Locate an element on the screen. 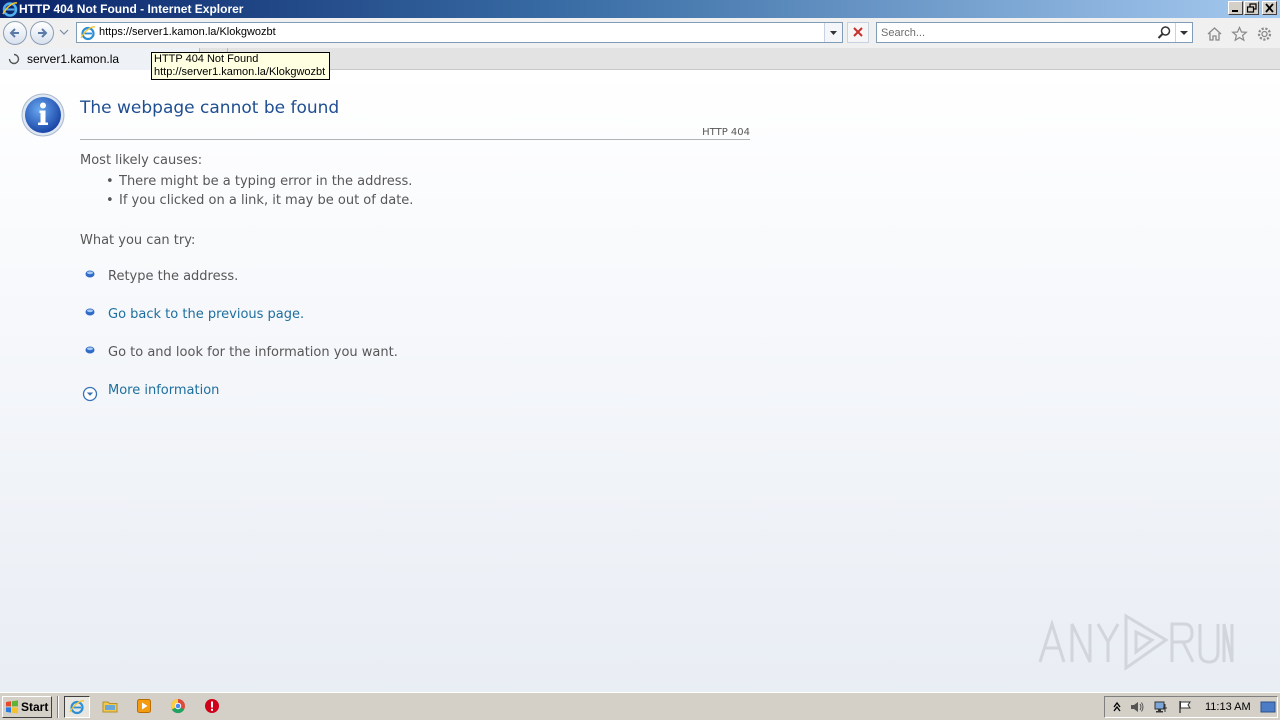 This screenshot has width=1280, height=720. recent-pages-dropdown-icon is located at coordinates (64, 32).